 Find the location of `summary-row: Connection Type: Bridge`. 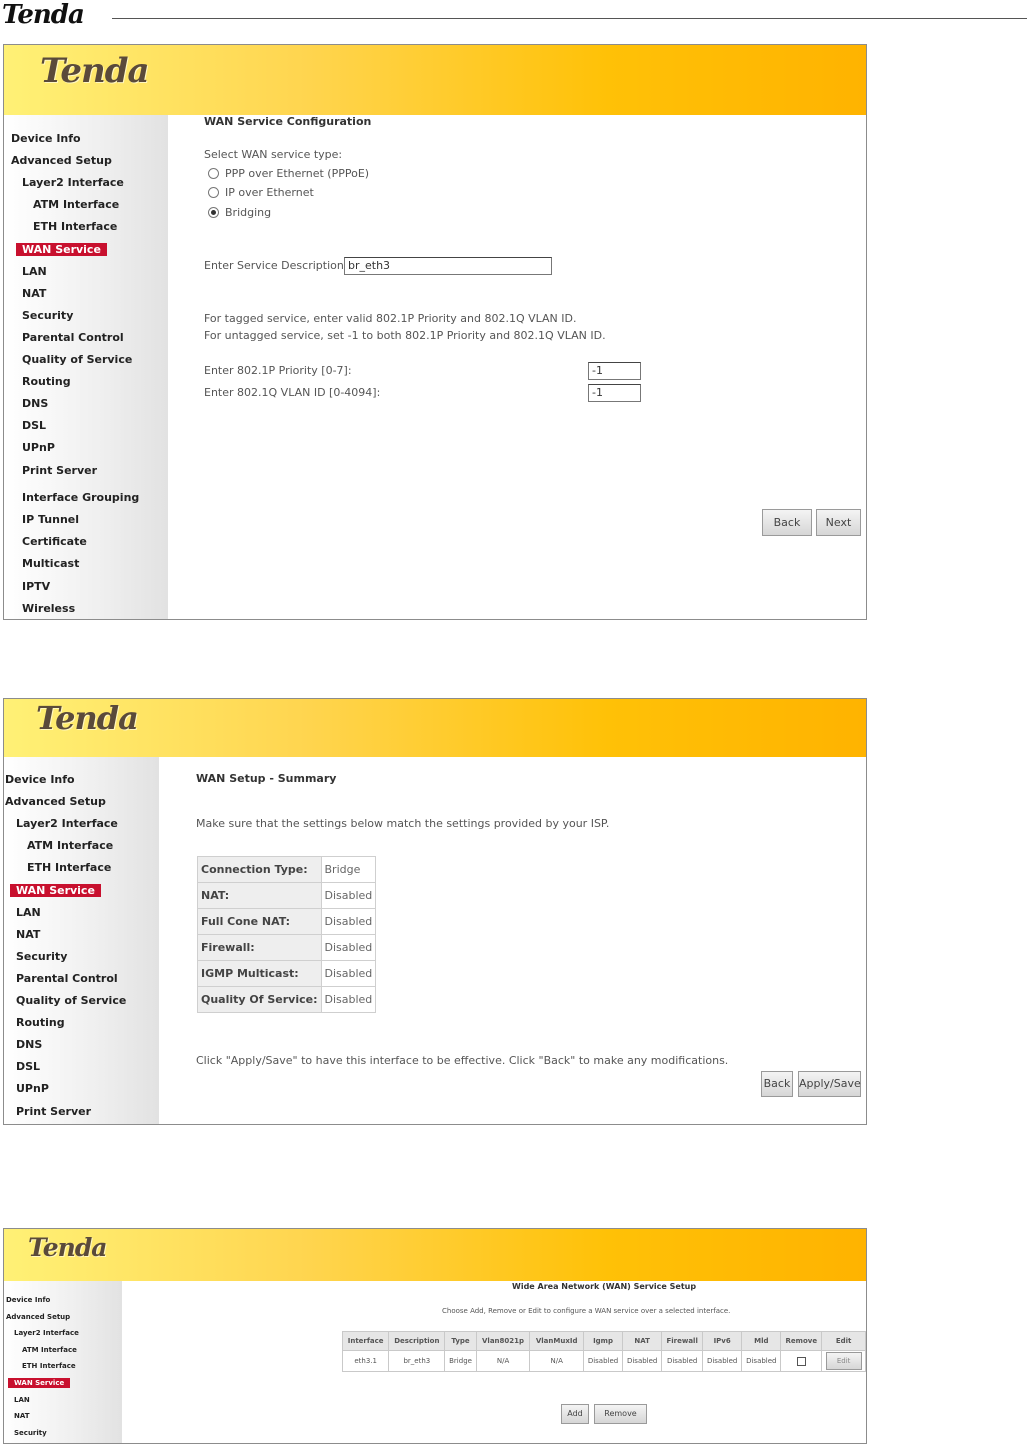

summary-row: Connection Type: Bridge is located at coordinates (287, 869).